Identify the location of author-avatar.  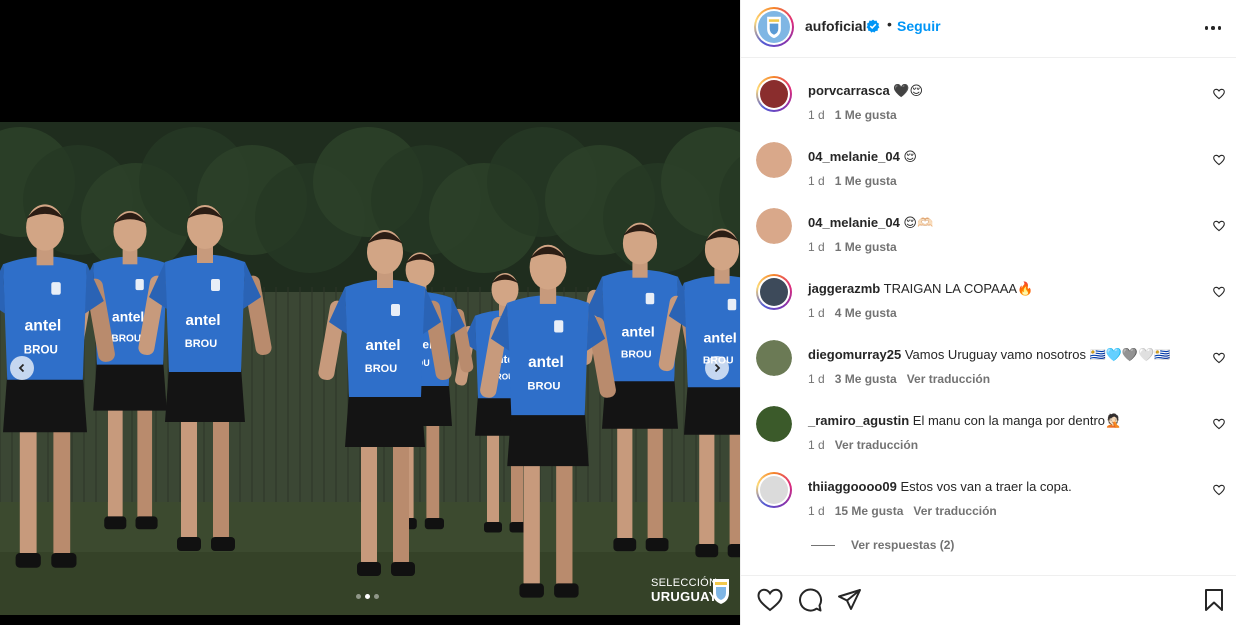
(774, 27).